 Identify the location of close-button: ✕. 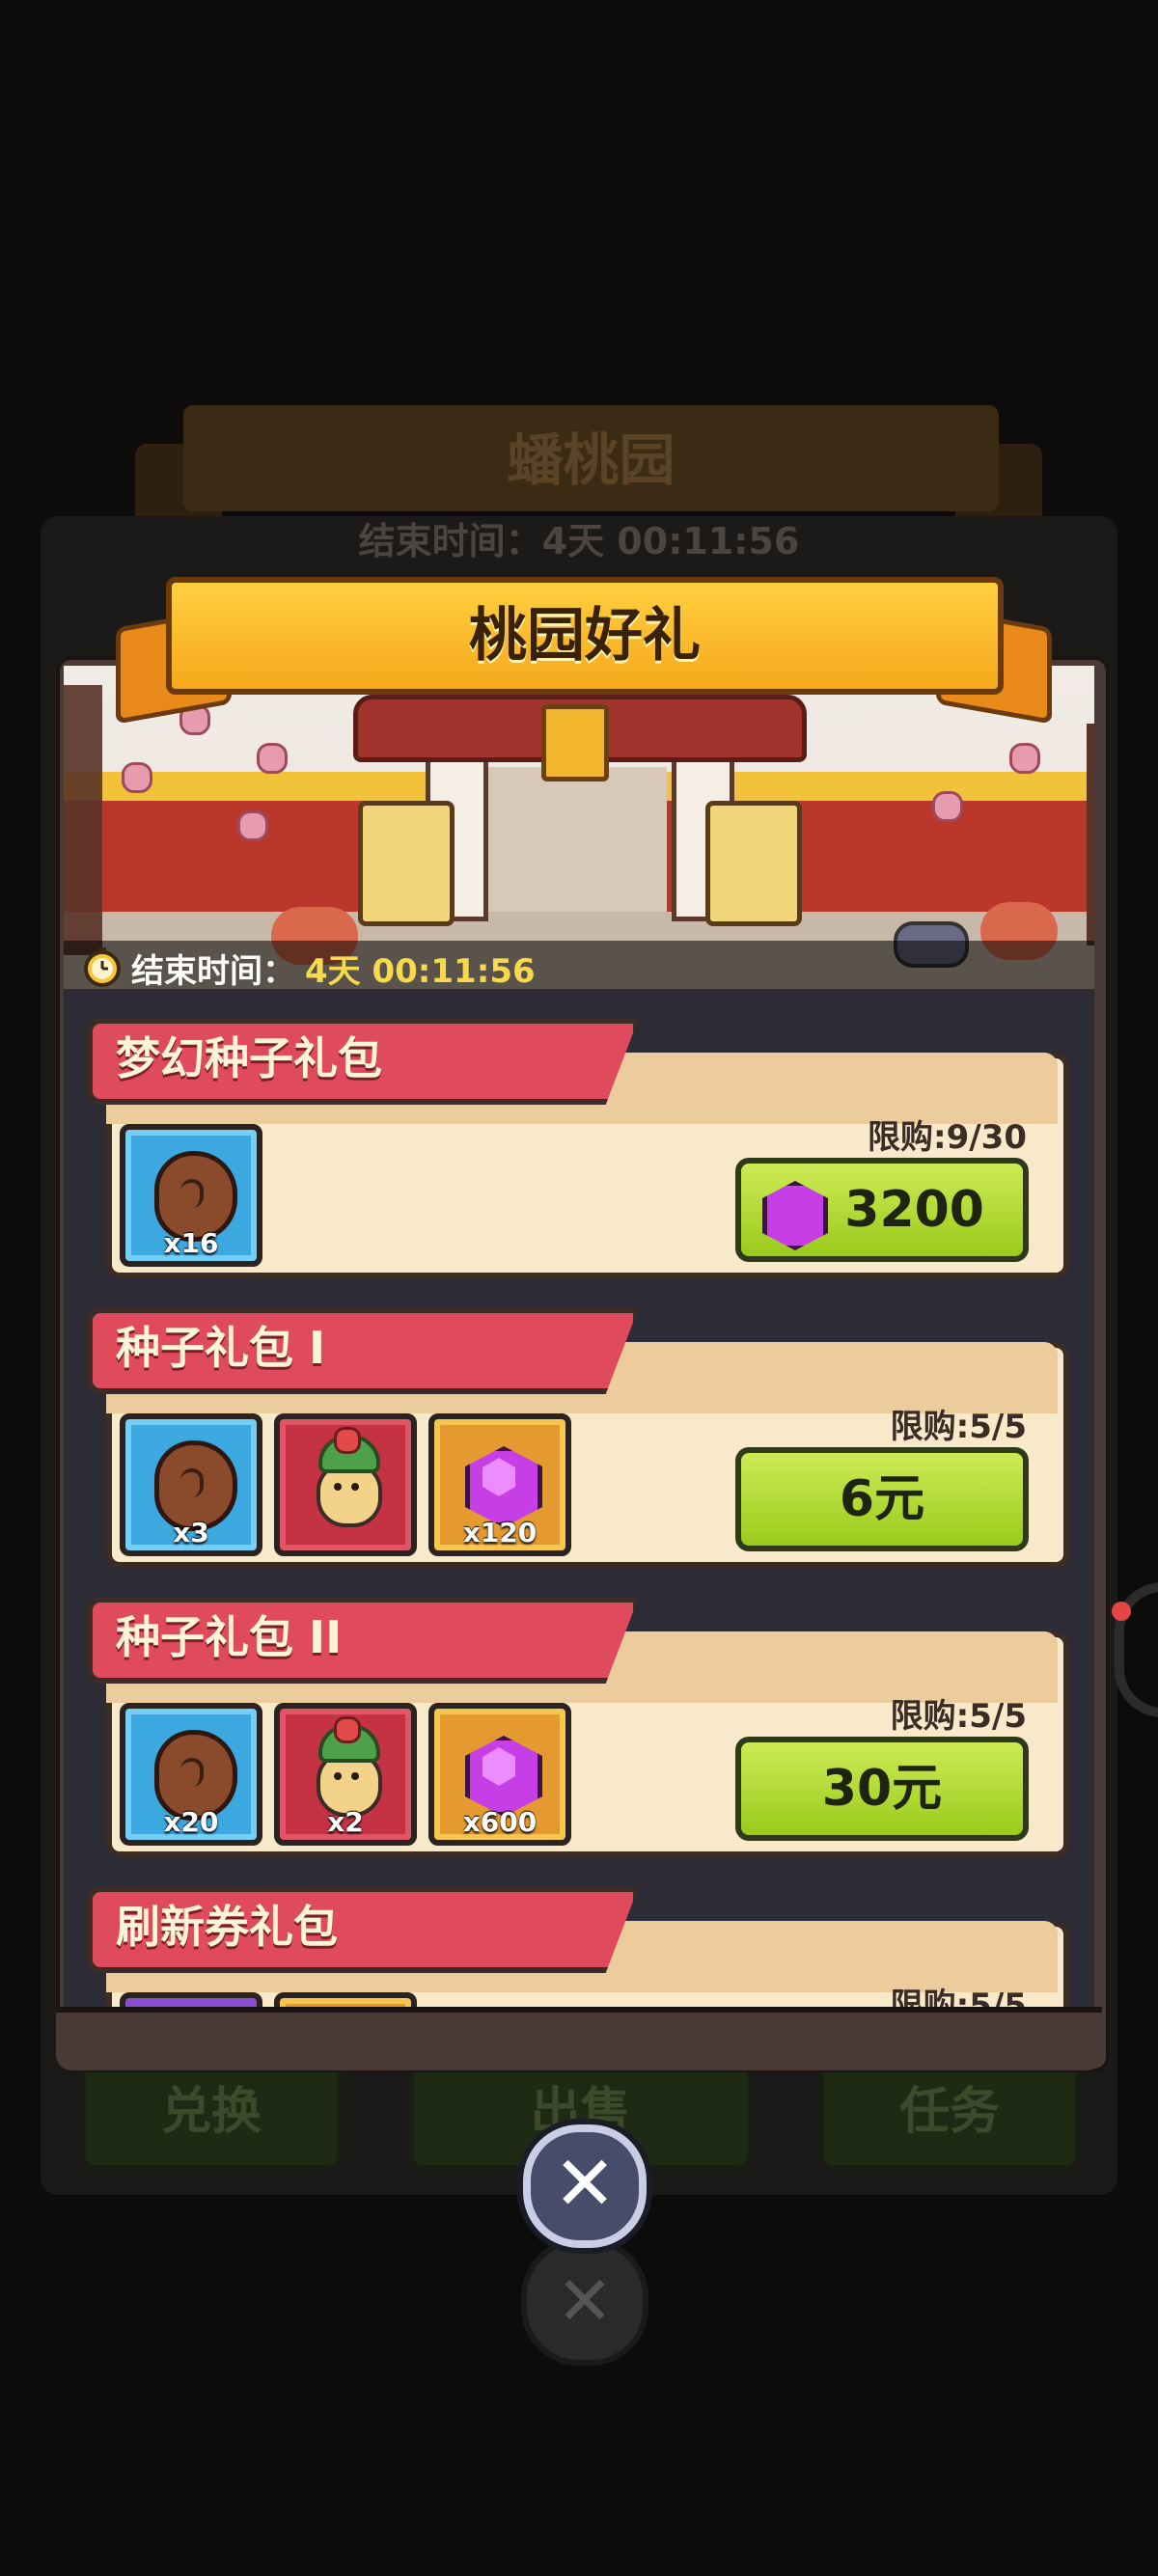
(584, 2187).